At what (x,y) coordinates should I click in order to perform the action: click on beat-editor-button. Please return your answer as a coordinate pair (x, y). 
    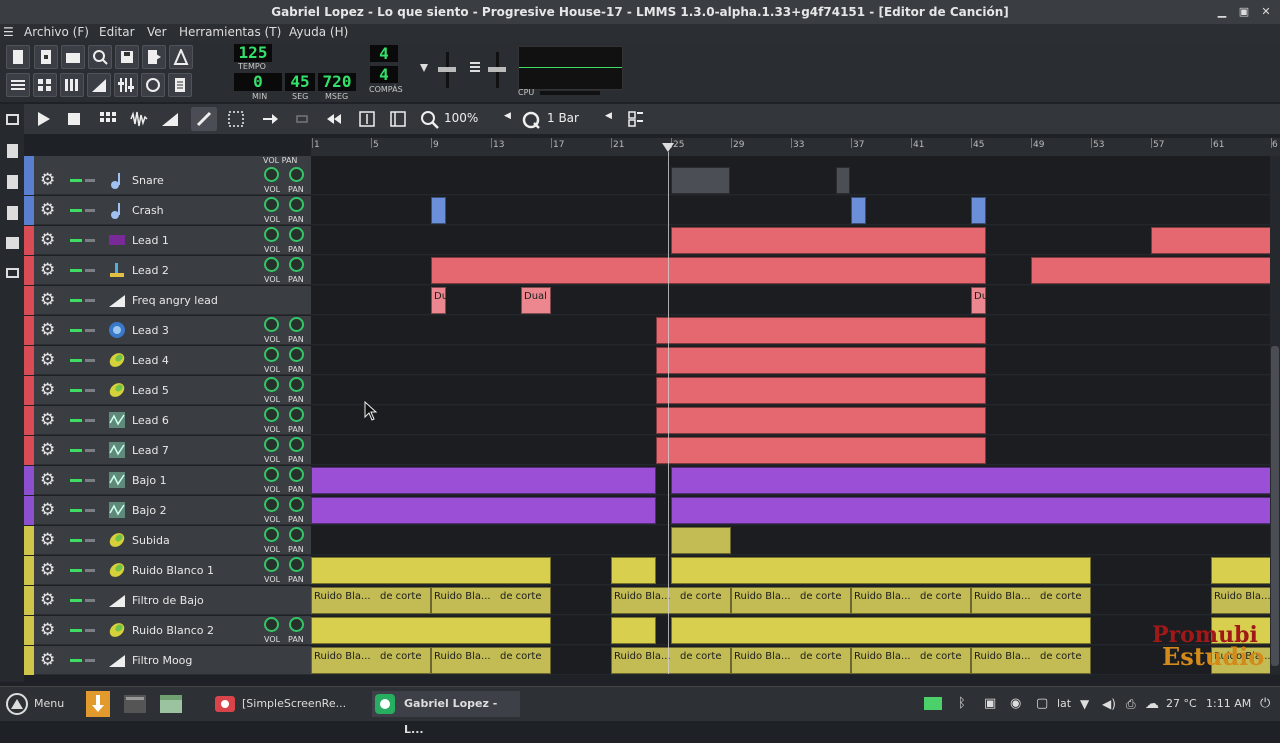
    Looking at the image, I should click on (45, 85).